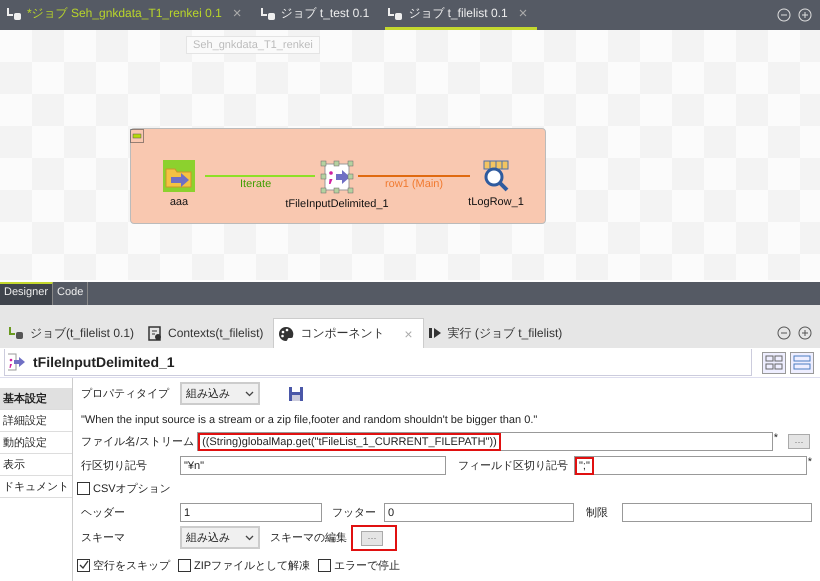  Describe the element at coordinates (717, 512) in the screenshot. I see `limit-field` at that location.